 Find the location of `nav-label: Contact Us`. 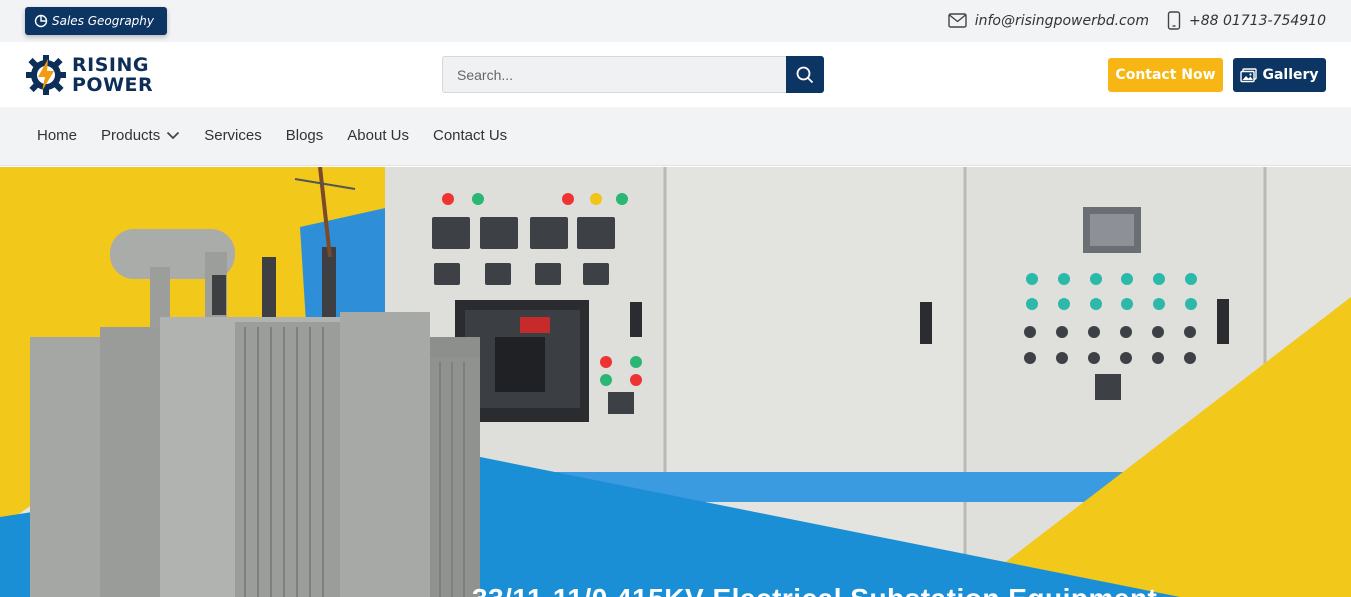

nav-label: Contact Us is located at coordinates (470, 135).